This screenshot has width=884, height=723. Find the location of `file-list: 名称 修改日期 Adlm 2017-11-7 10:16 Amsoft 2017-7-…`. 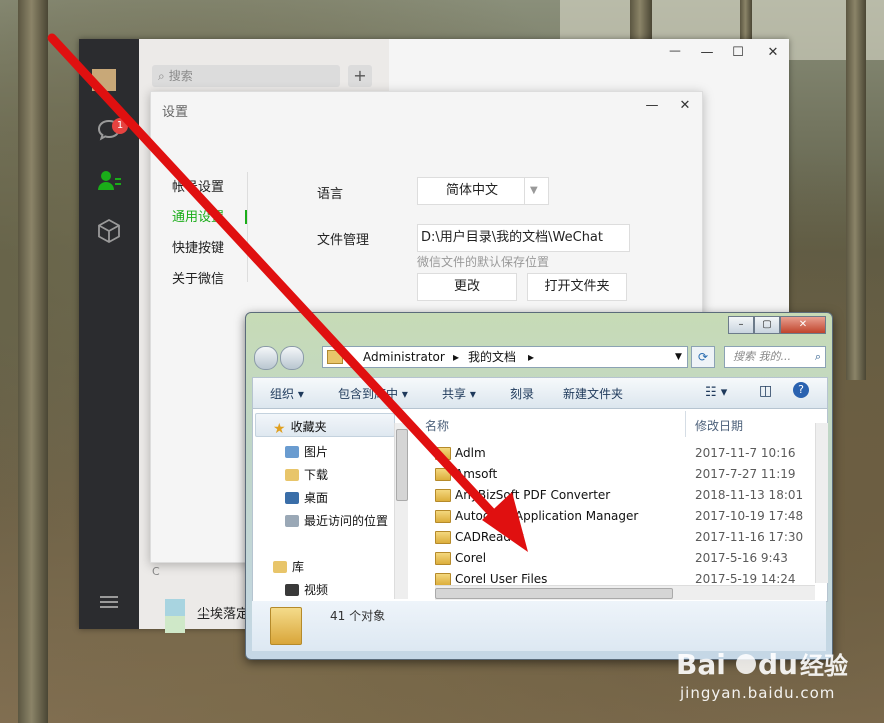

file-list: 名称 修改日期 Adlm 2017-11-7 10:16 Amsoft 2017-7-… is located at coordinates (621, 505).